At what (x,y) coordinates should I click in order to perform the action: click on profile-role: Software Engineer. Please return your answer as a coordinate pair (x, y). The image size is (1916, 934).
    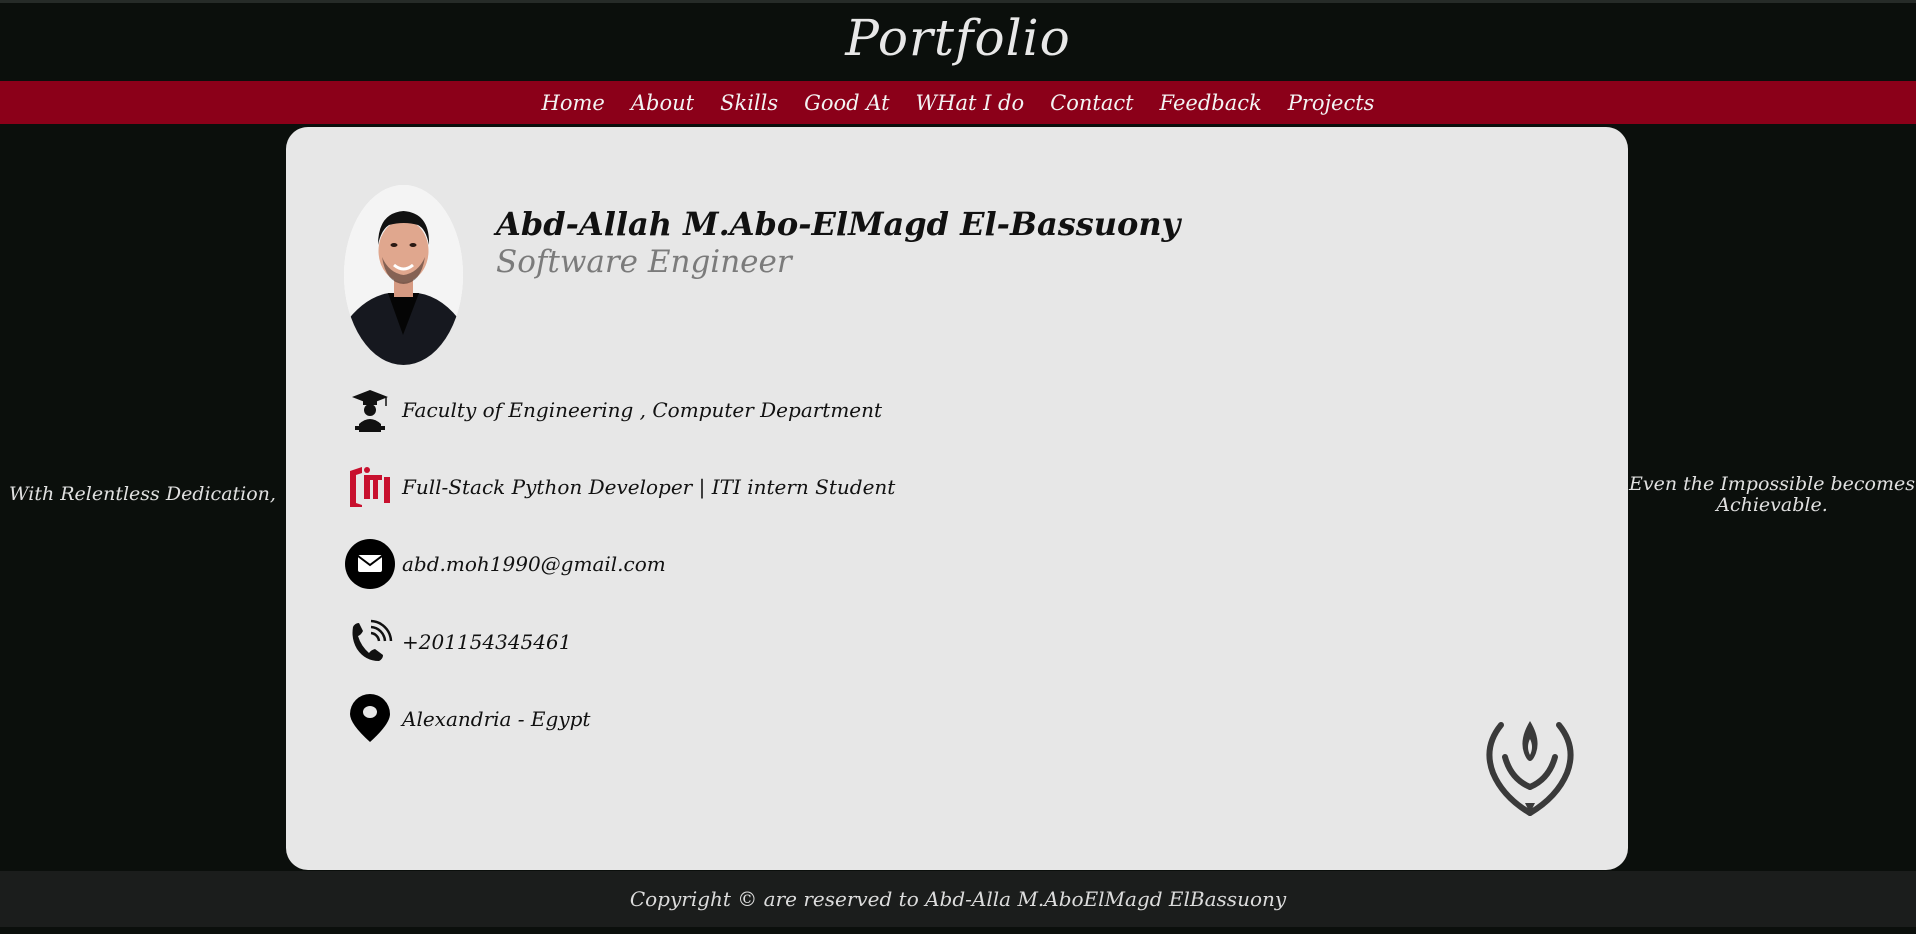
    Looking at the image, I should click on (644, 262).